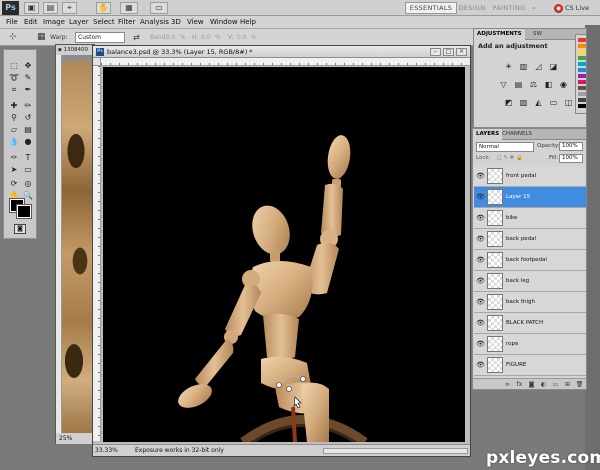 Image resolution: width=600 pixels, height=470 pixels. I want to click on workspace-painting: PAINTING, so click(509, 8).